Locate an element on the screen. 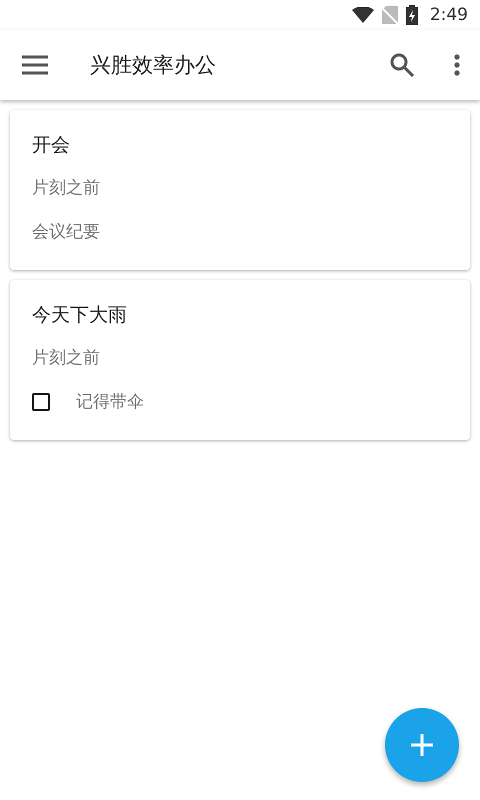 This screenshot has width=480, height=800. note-title: 今天下大雨 is located at coordinates (80, 314).